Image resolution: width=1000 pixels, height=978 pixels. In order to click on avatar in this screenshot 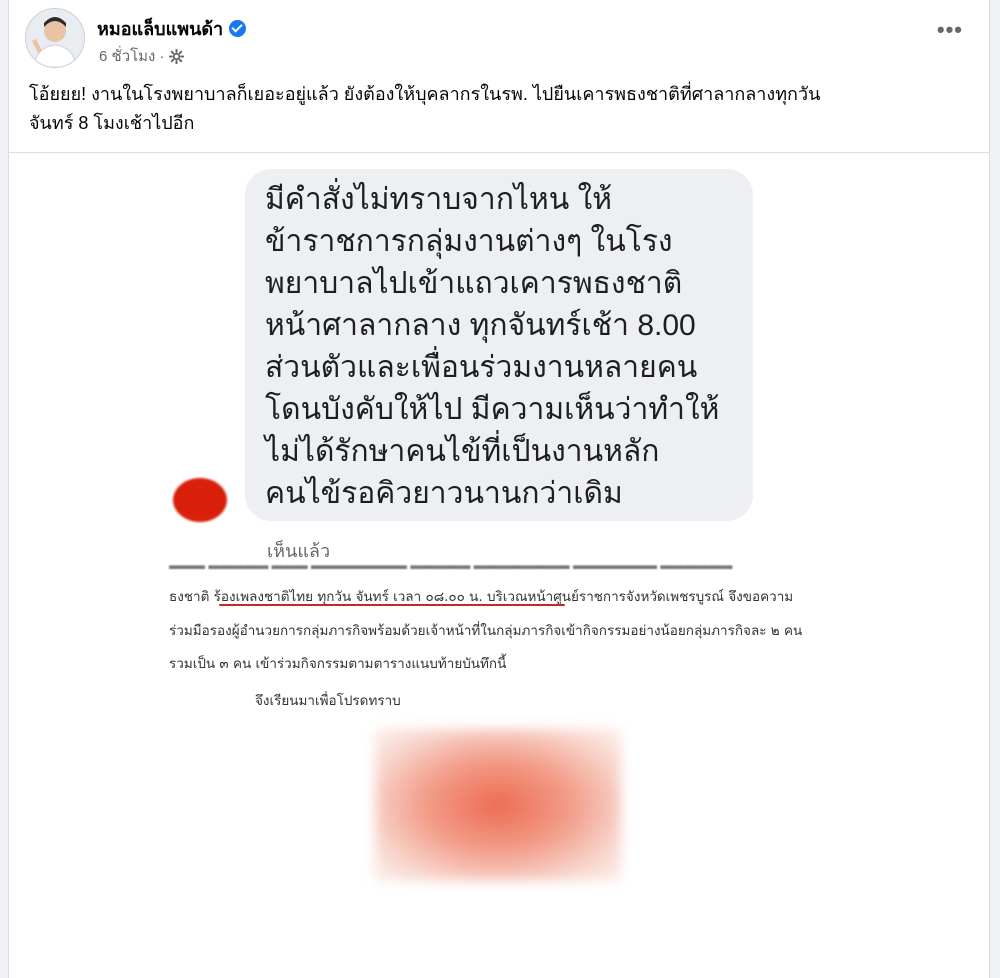, I will do `click(55, 38)`.